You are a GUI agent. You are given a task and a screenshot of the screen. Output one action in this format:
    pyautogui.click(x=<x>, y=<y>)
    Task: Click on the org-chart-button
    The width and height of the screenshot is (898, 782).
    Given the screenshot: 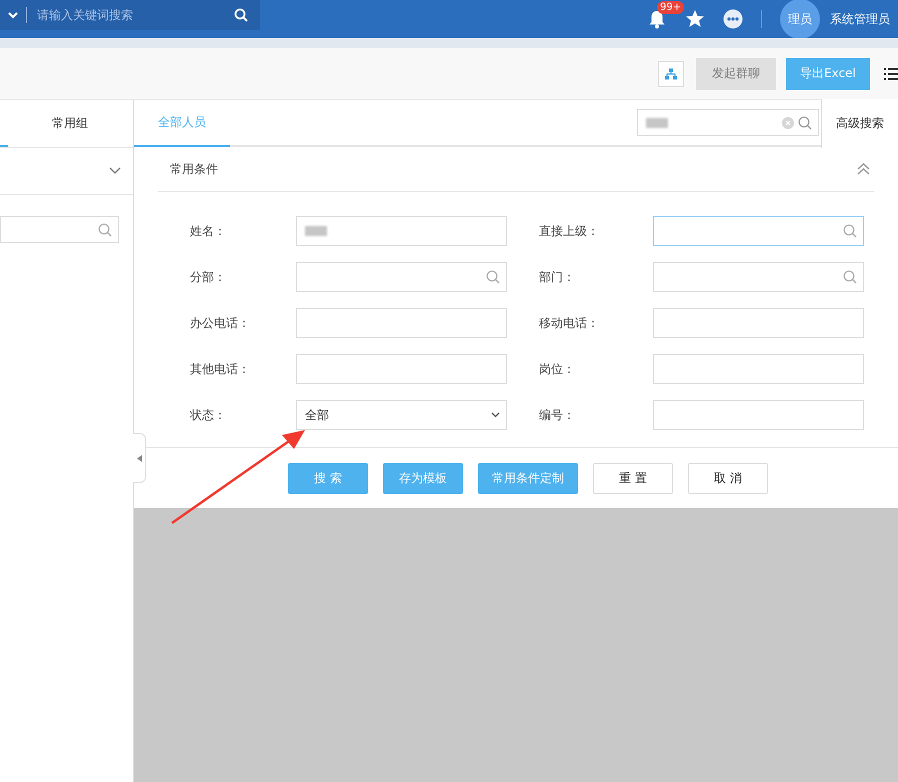 What is the action you would take?
    pyautogui.click(x=671, y=73)
    